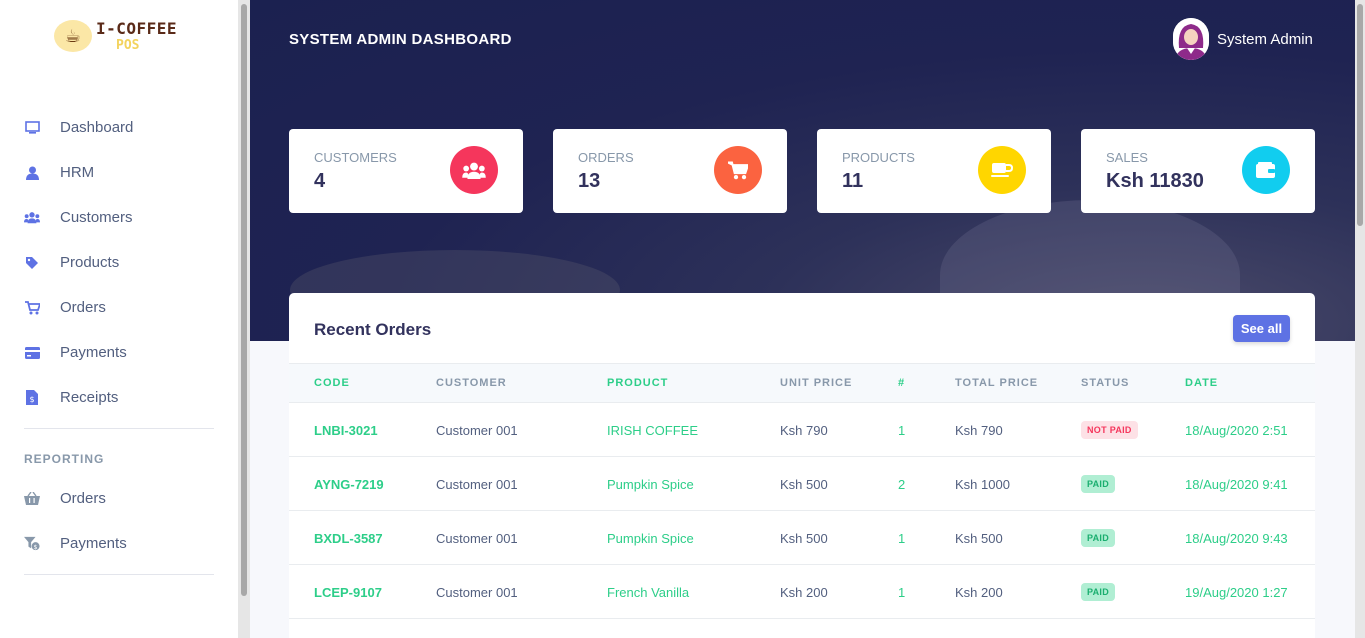  Describe the element at coordinates (32, 173) in the screenshot. I see `user-icon` at that location.